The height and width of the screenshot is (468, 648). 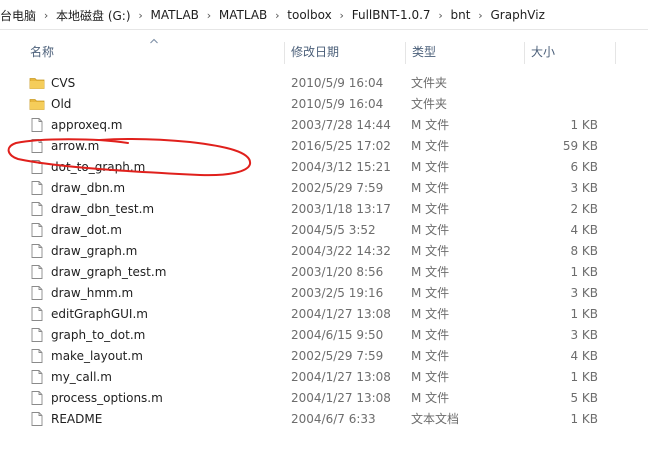 I want to click on breadcrumb-item-this-pc: 台电脑, so click(x=19, y=15).